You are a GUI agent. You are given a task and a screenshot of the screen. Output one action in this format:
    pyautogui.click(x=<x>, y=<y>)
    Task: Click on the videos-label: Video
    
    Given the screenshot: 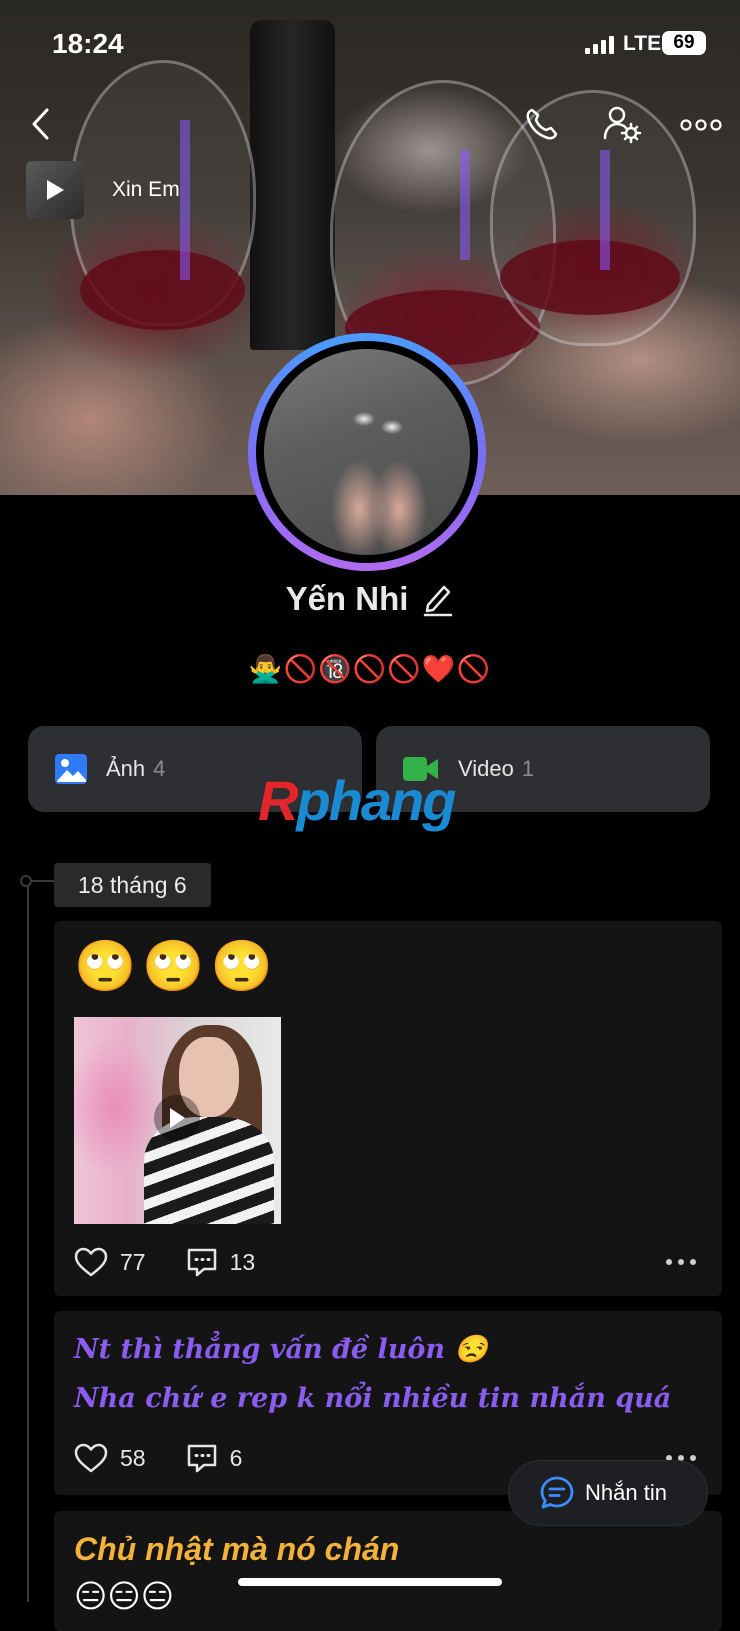 What is the action you would take?
    pyautogui.click(x=486, y=768)
    